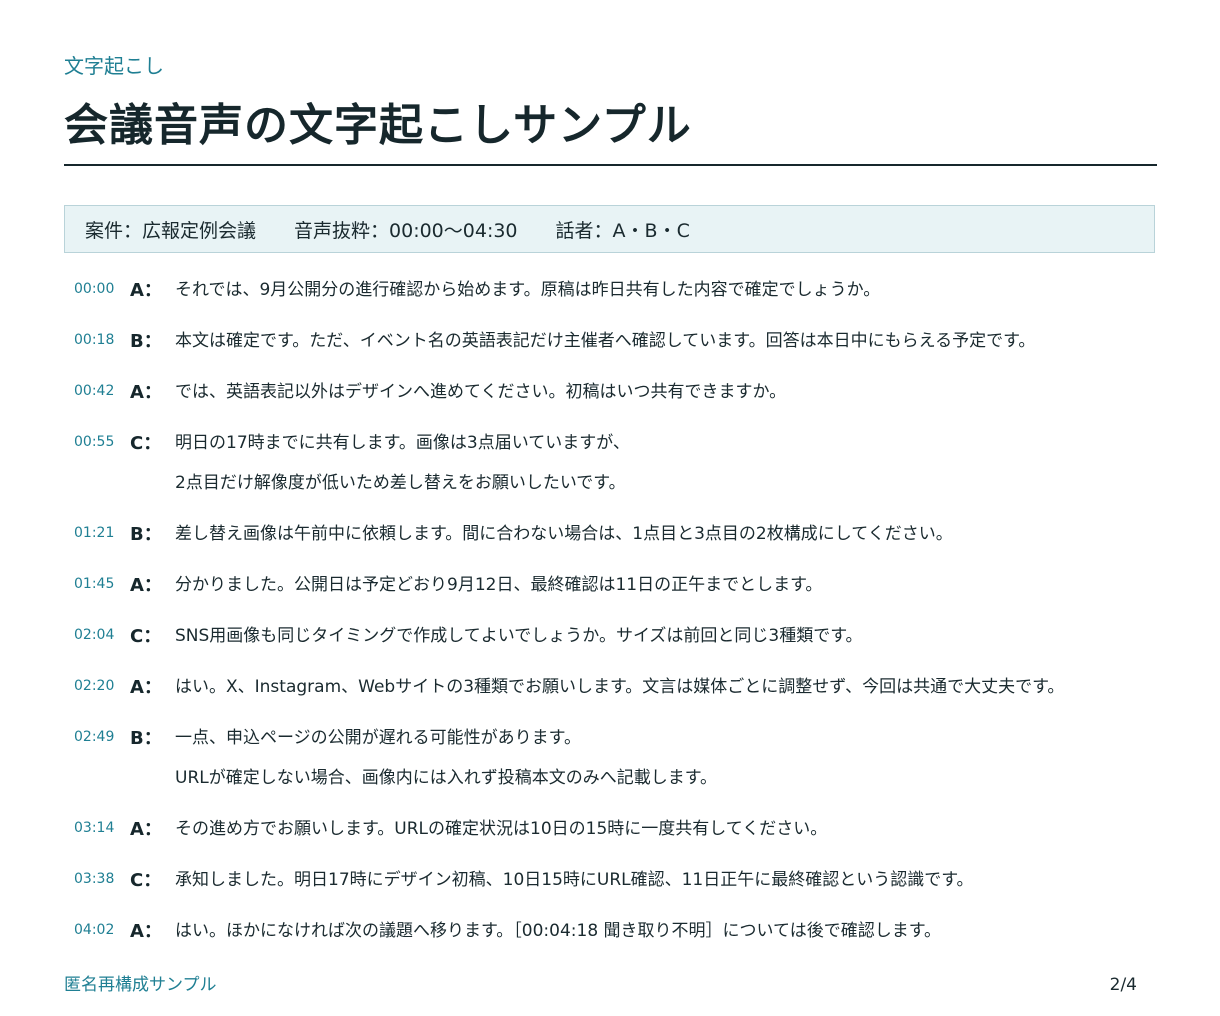 Image resolution: width=1220 pixels, height=1016 pixels. What do you see at coordinates (114, 66) in the screenshot?
I see `section-kicker: 文字起こし` at bounding box center [114, 66].